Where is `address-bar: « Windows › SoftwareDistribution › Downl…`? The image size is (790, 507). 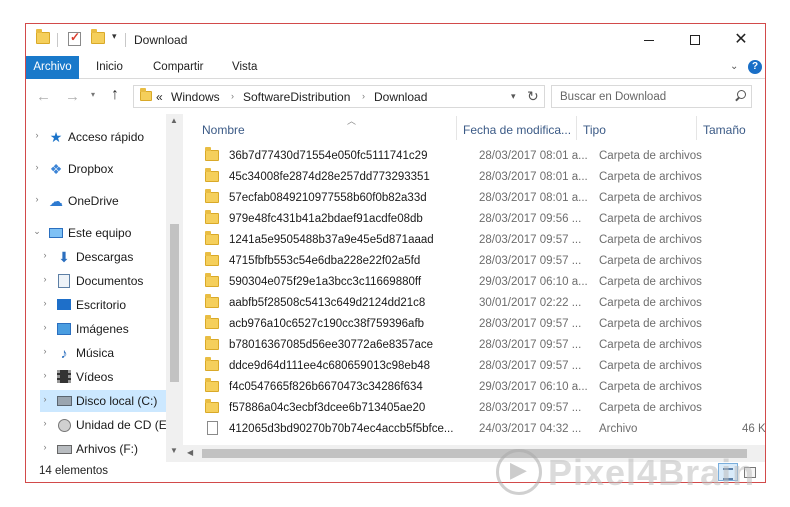
address-bar: « Windows › SoftwareDistribution › Downl… is located at coordinates (339, 96).